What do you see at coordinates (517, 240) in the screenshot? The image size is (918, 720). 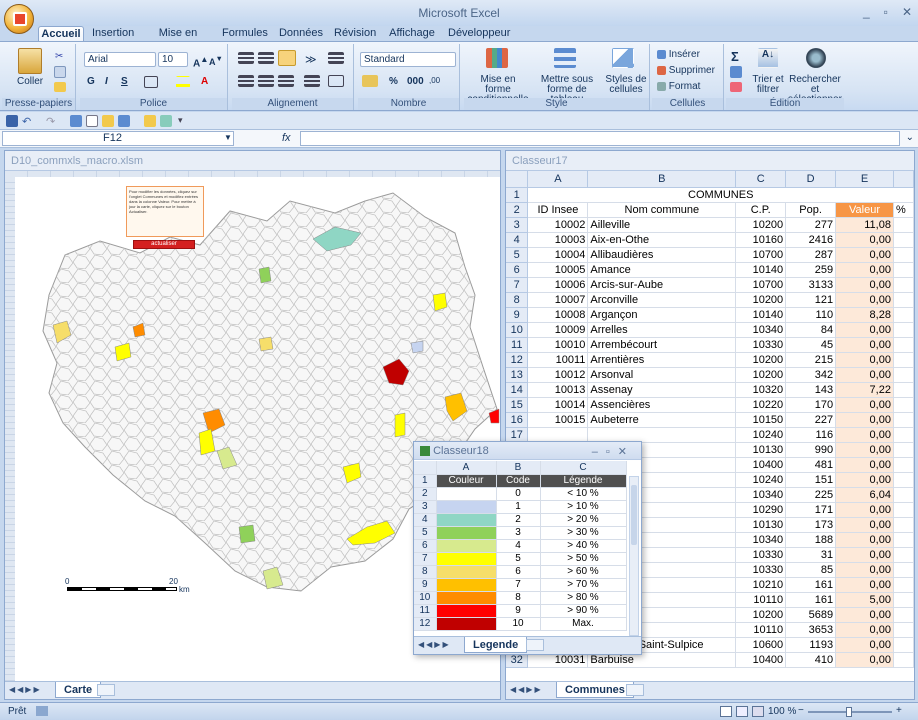 I see `row-header: 4` at bounding box center [517, 240].